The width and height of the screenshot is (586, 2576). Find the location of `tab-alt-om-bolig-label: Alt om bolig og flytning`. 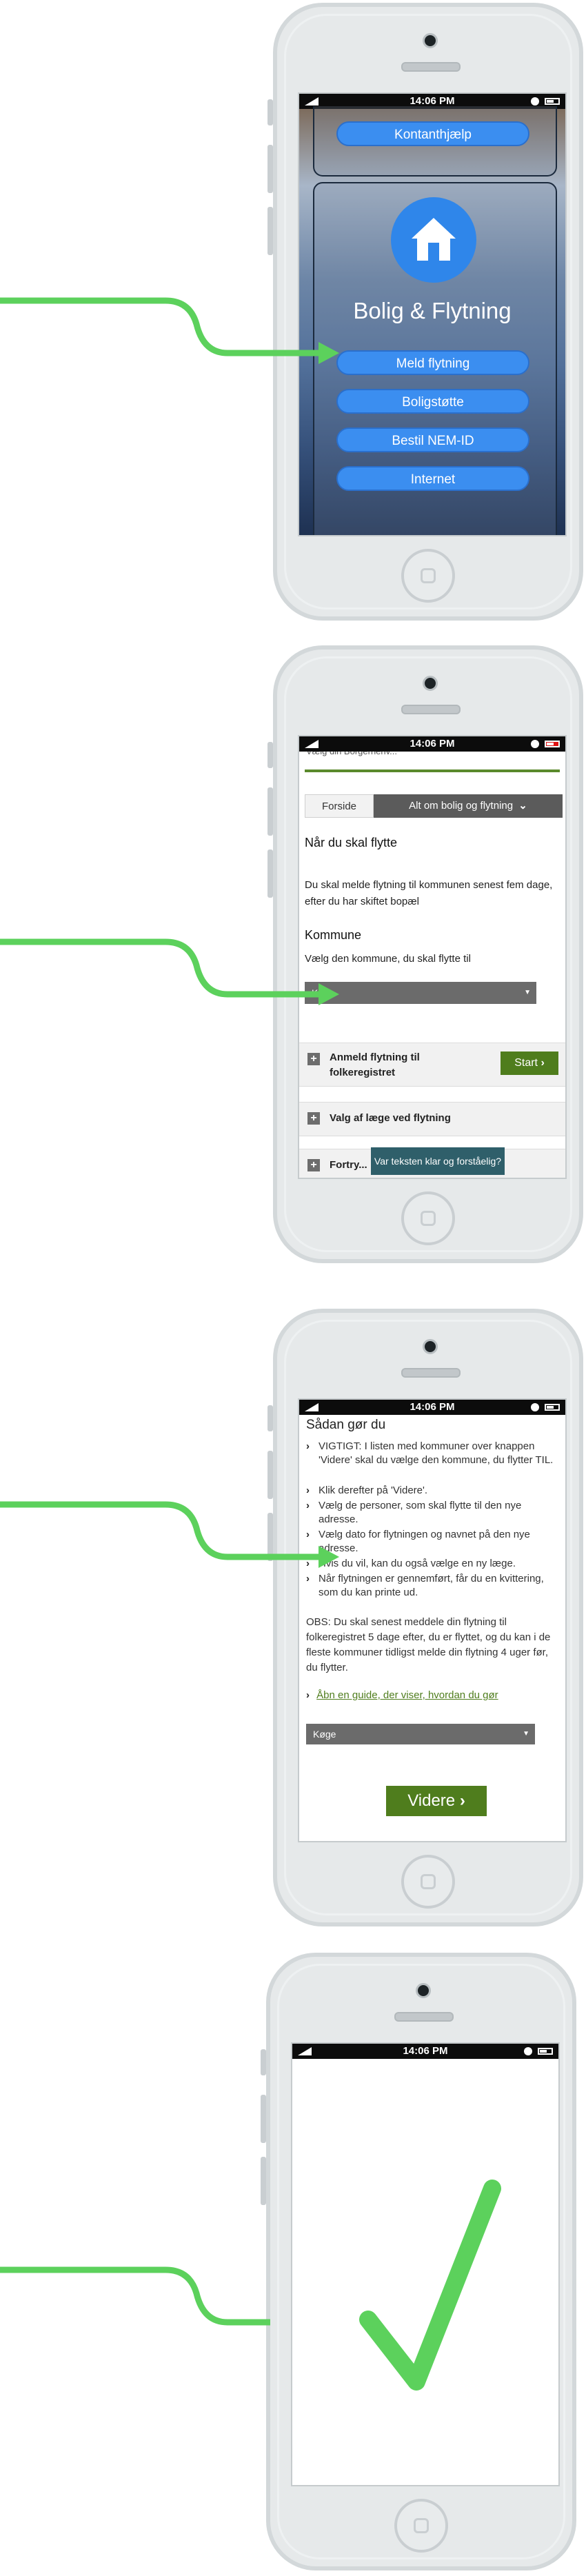

tab-alt-om-bolig-label: Alt om bolig og flytning is located at coordinates (462, 806).